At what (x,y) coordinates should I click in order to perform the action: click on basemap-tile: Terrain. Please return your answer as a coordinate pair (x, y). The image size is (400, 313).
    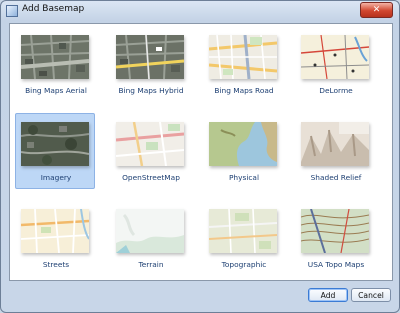
    Looking at the image, I should click on (150, 238).